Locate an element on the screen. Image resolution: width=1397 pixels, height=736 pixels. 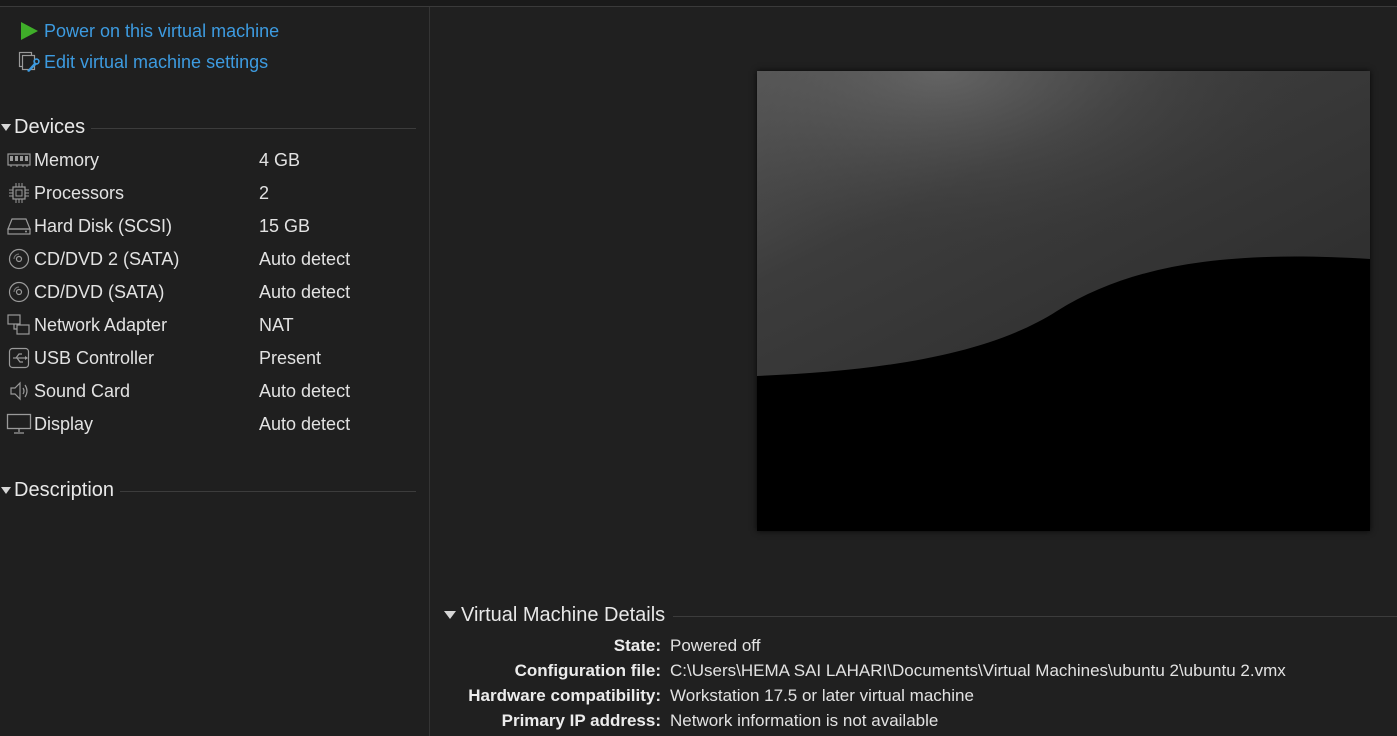
device-name: USB Controller is located at coordinates (94, 357).